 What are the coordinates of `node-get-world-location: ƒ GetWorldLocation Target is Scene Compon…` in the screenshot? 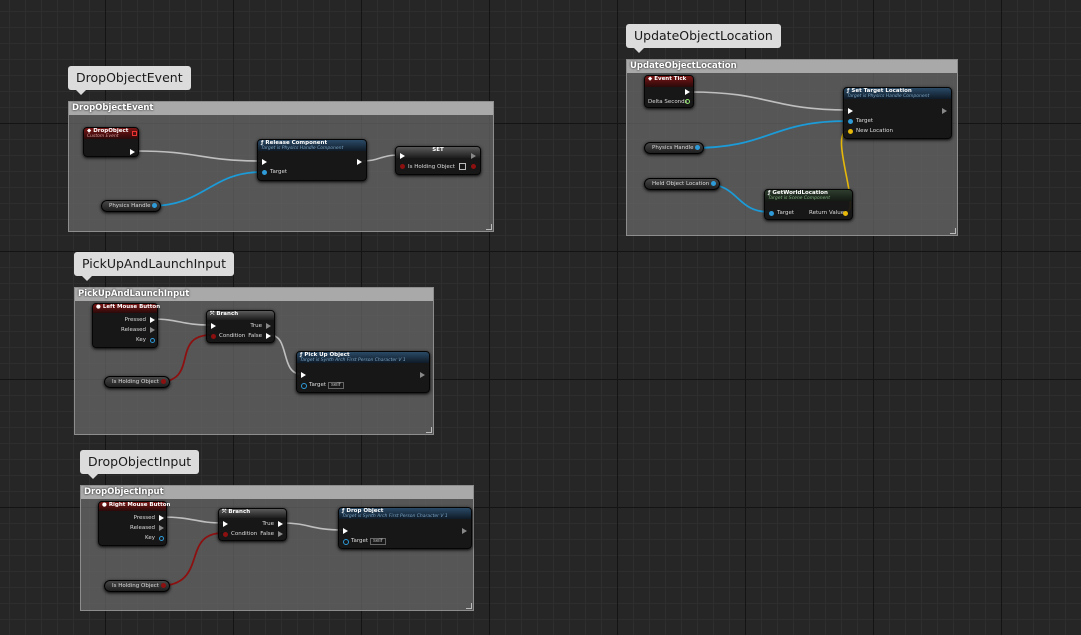 It's located at (808, 204).